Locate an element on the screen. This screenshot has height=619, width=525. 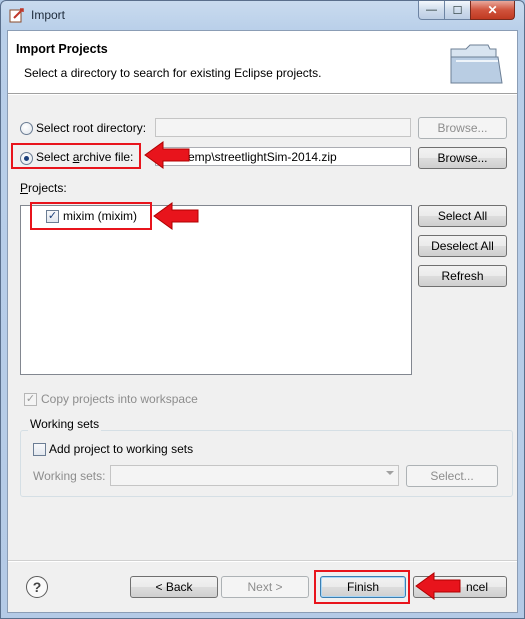
footer-separator-highlight is located at coordinates (262, 561).